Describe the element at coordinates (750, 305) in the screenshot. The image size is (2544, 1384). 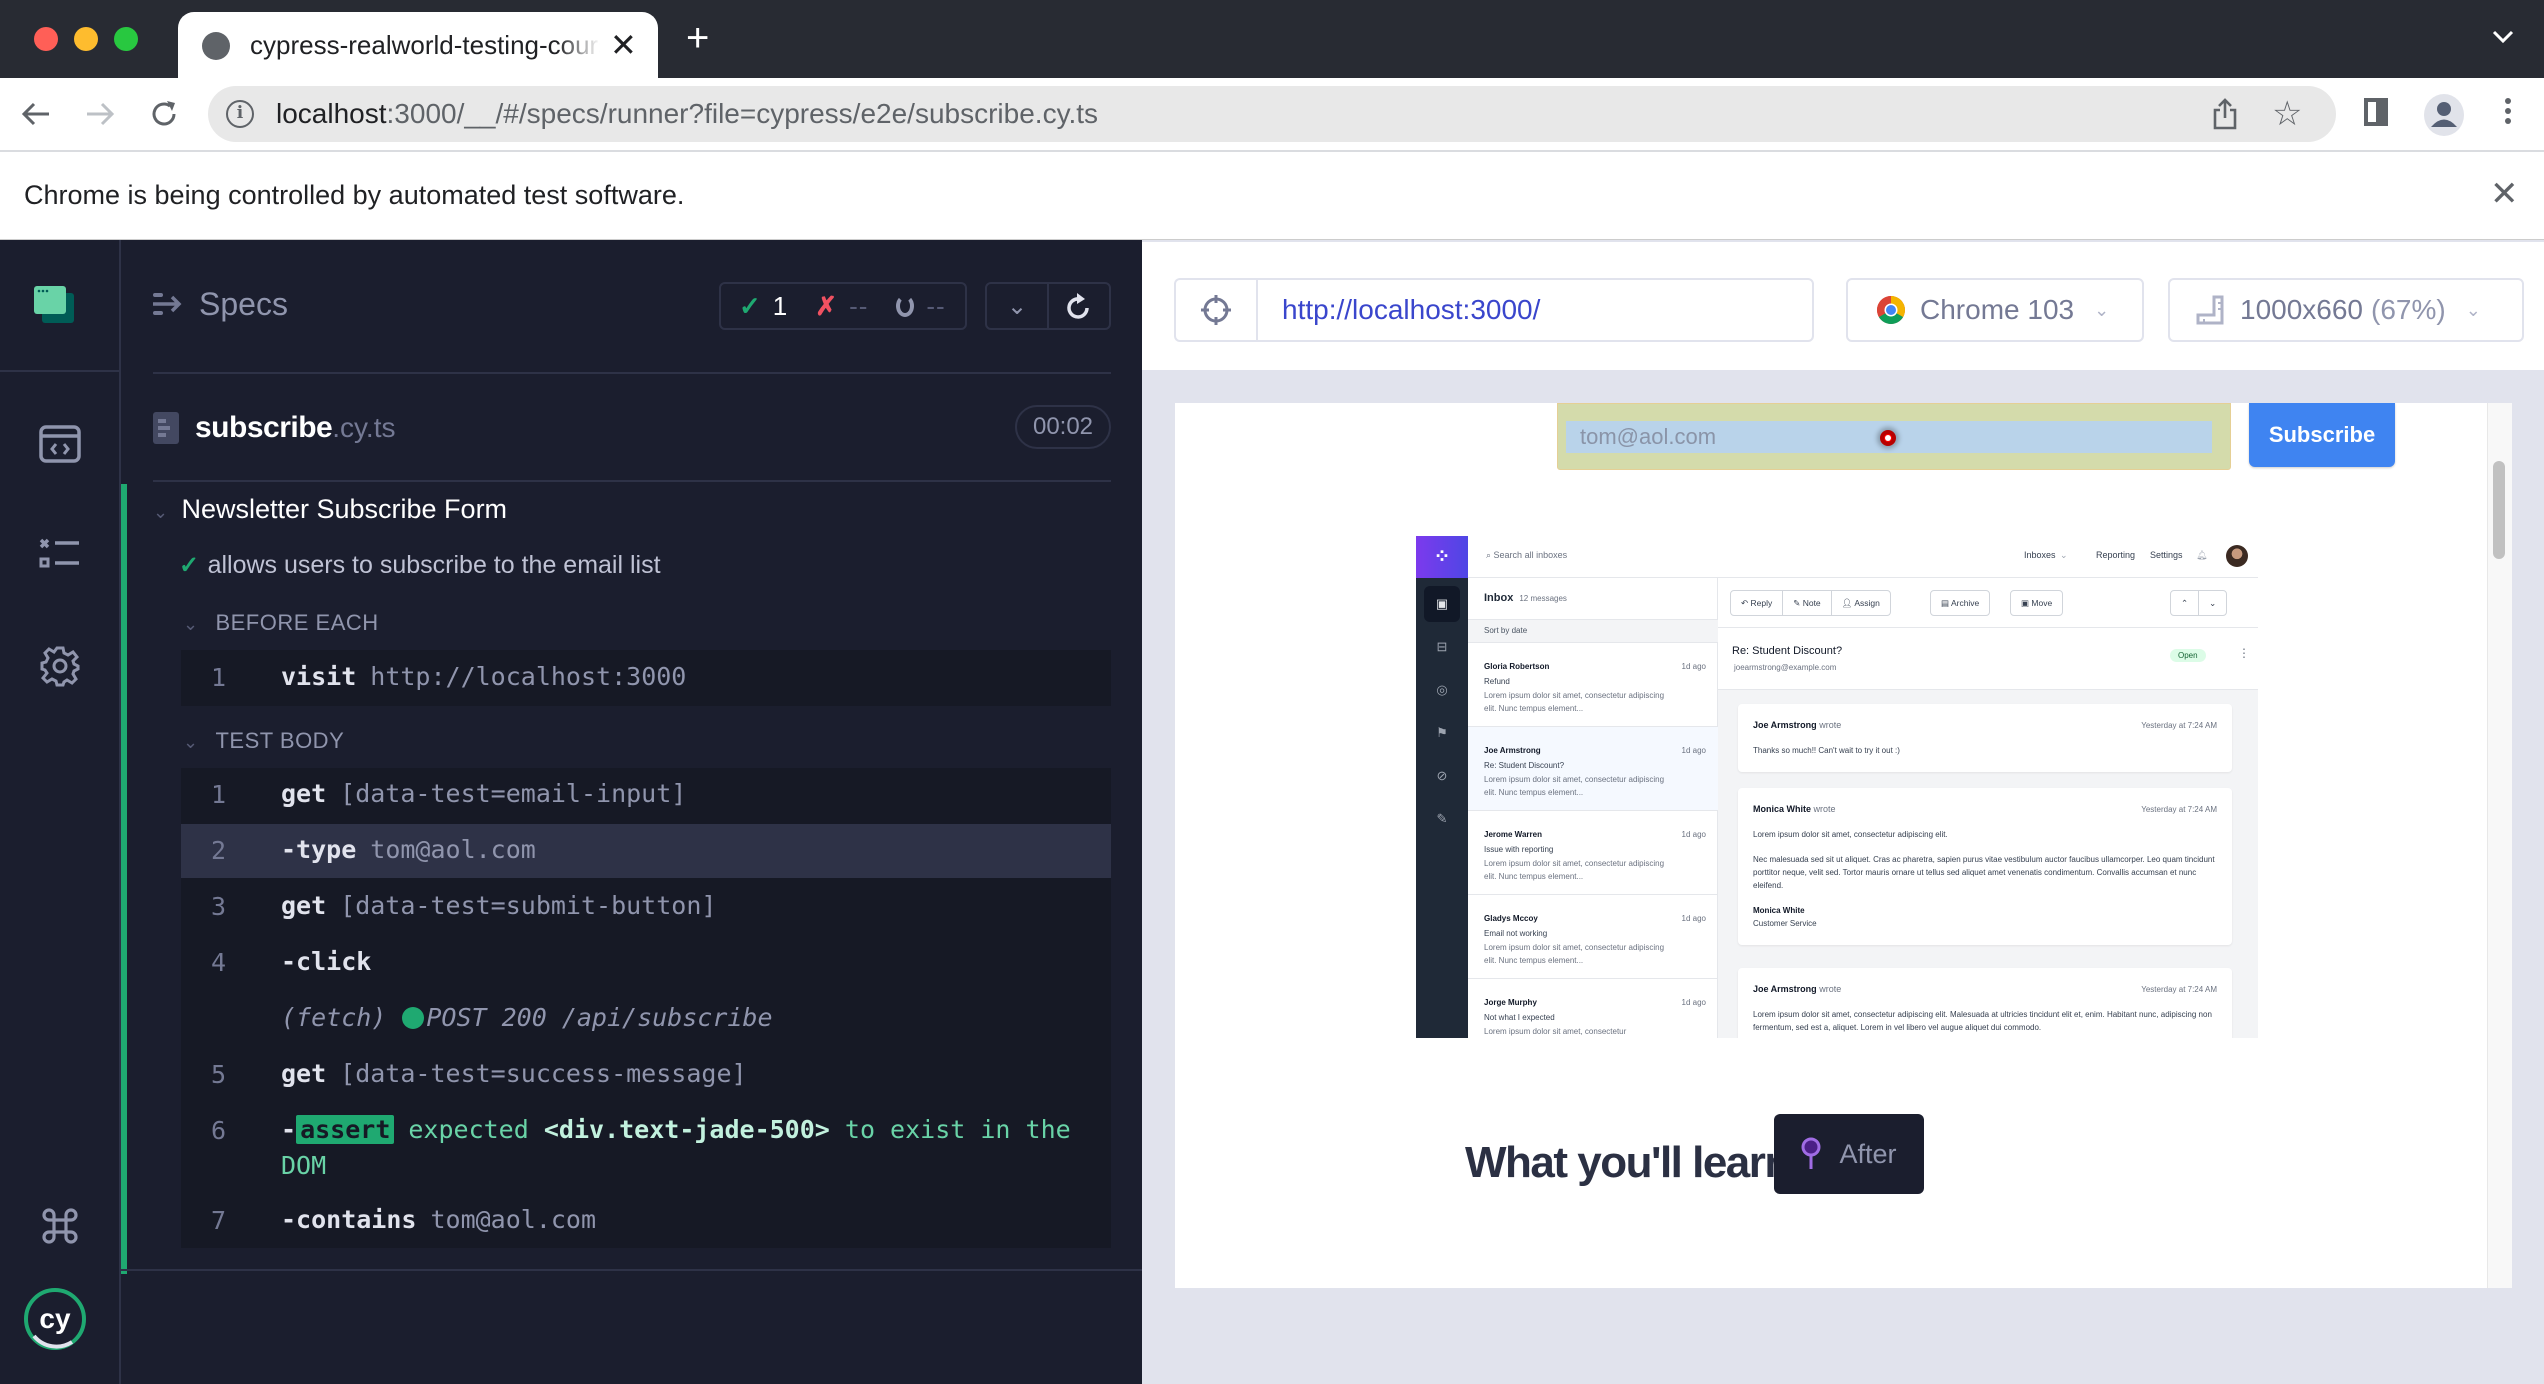
I see `passed-check-icon: ✓` at that location.